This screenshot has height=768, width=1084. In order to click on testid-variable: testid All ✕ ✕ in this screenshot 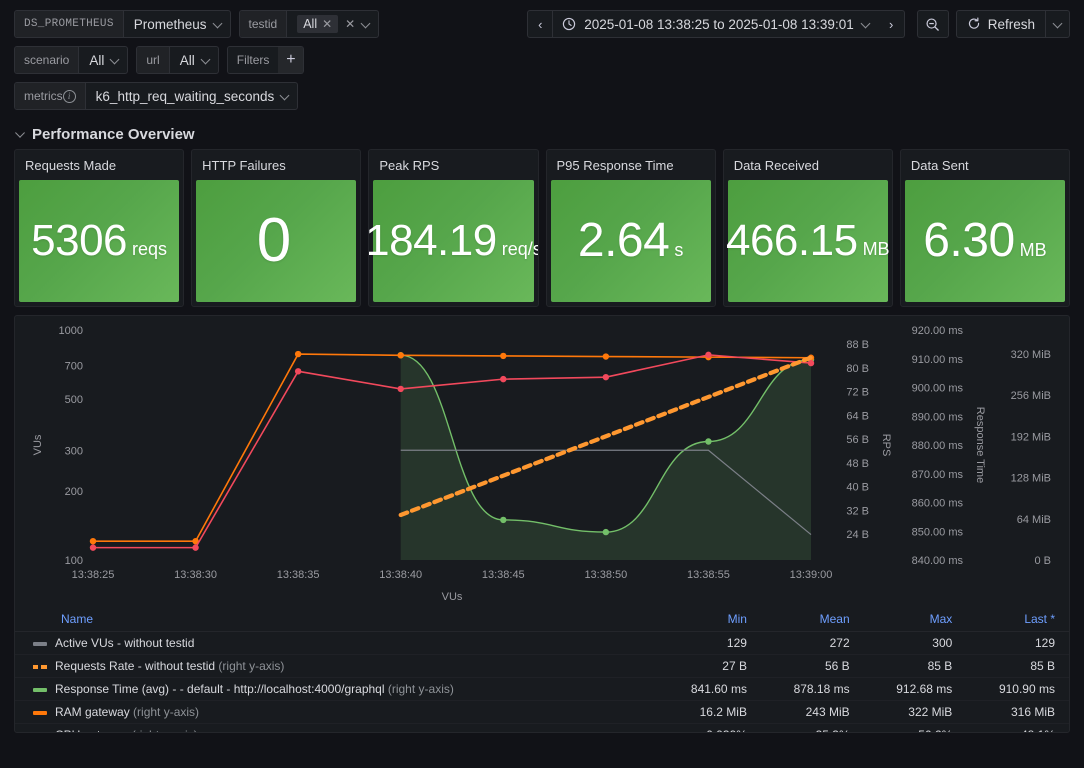, I will do `click(309, 24)`.